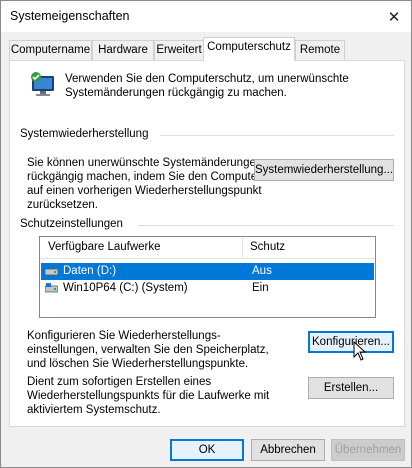 The image size is (412, 468). I want to click on ok-button: OK, so click(207, 450).